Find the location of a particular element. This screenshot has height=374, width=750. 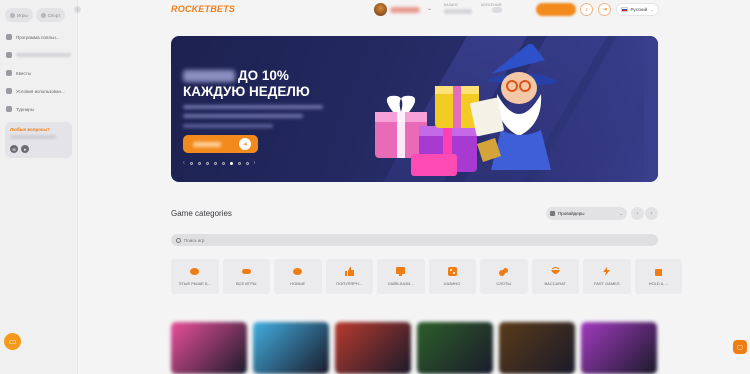

logo: ROCKETBETS is located at coordinates (203, 9).